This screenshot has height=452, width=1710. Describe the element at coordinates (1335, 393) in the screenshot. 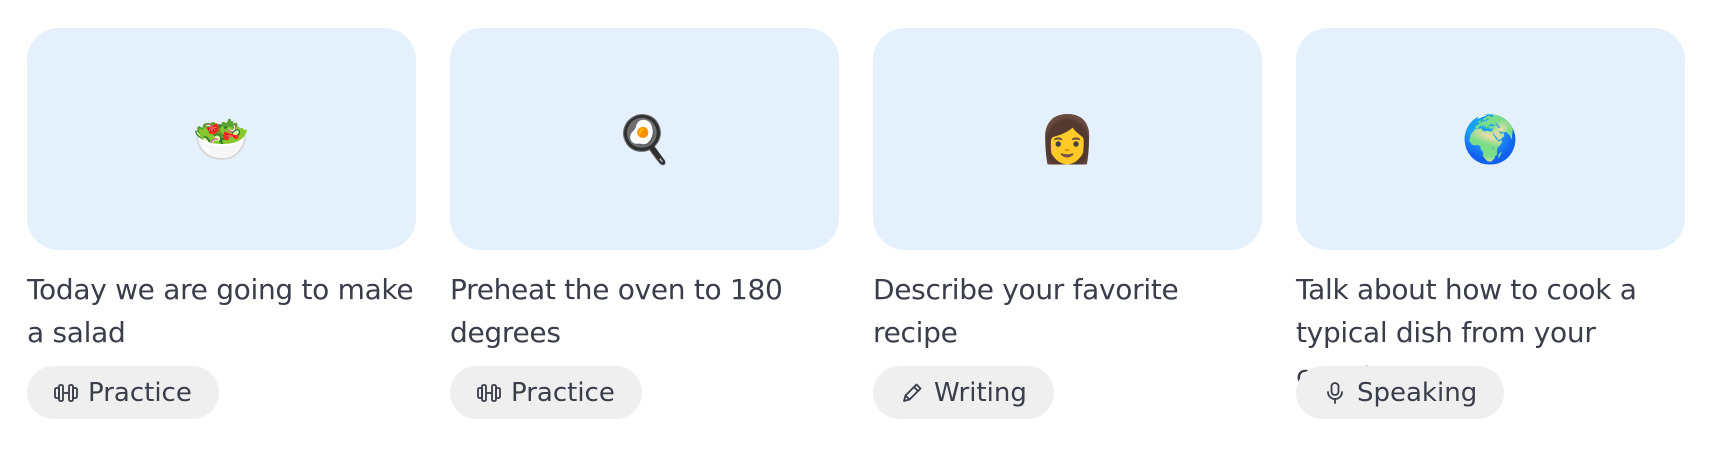

I see `microphone-icon` at that location.